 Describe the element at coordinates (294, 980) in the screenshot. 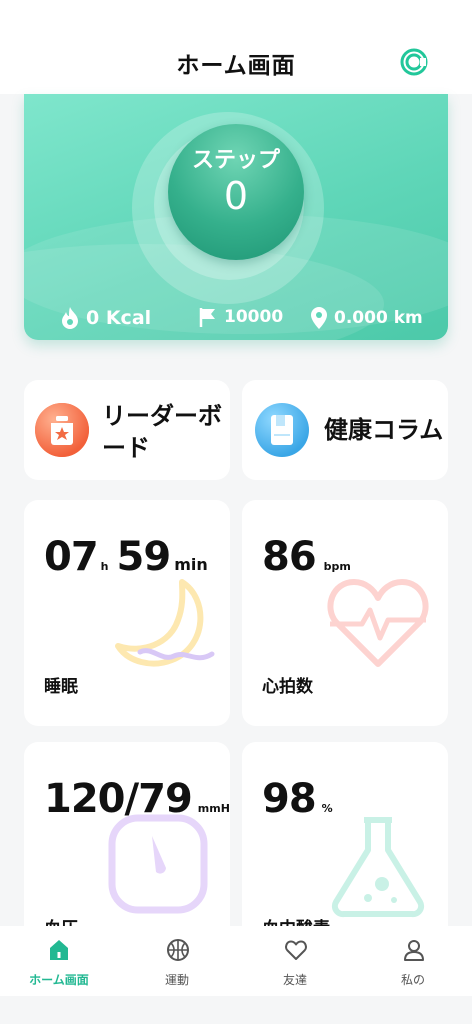

I see `tab-friends-label: 友達` at that location.